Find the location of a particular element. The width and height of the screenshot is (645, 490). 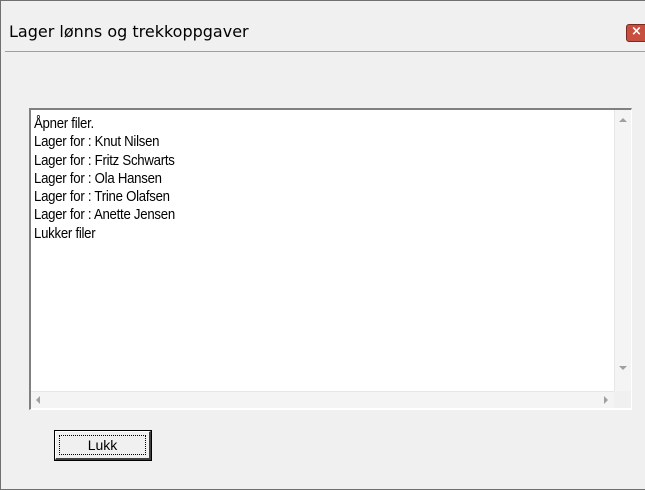

log-line: Lager for : Ola Hansen is located at coordinates (98, 178).